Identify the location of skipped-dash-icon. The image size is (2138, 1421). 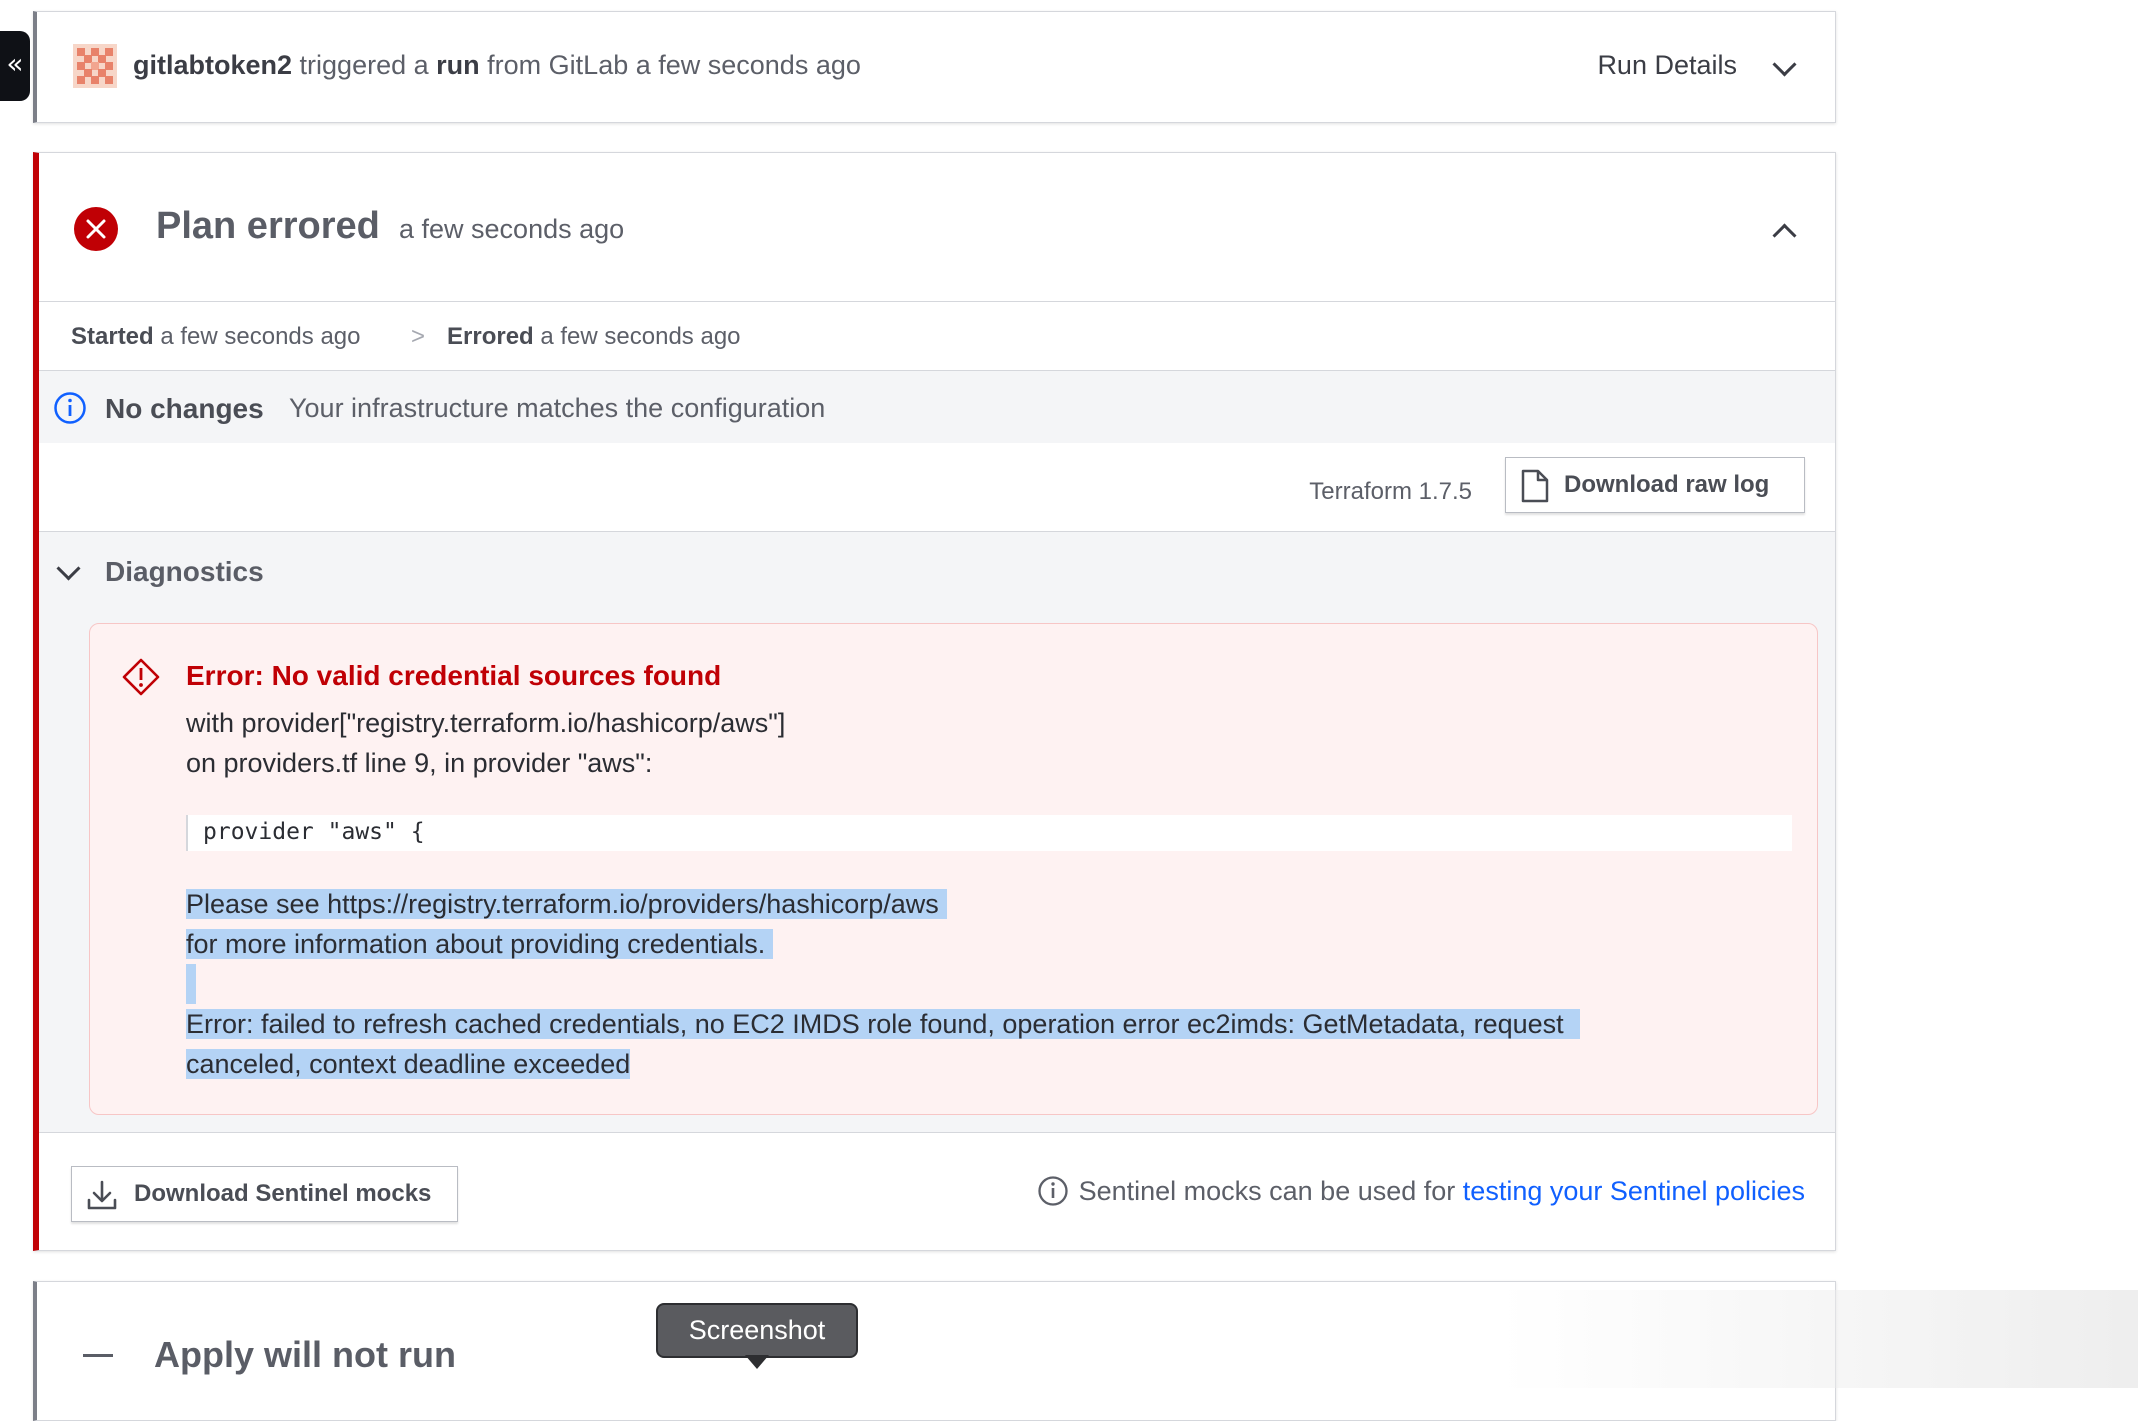
(98, 1355).